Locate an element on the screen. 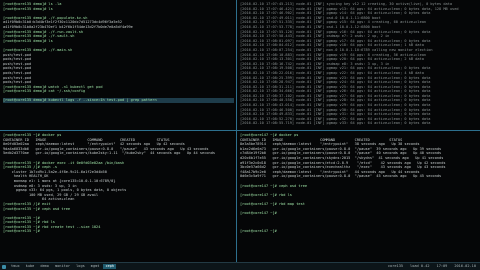  status-right: core135 load 0.42 17:09 2016-02-10 is located at coordinates (432, 266).